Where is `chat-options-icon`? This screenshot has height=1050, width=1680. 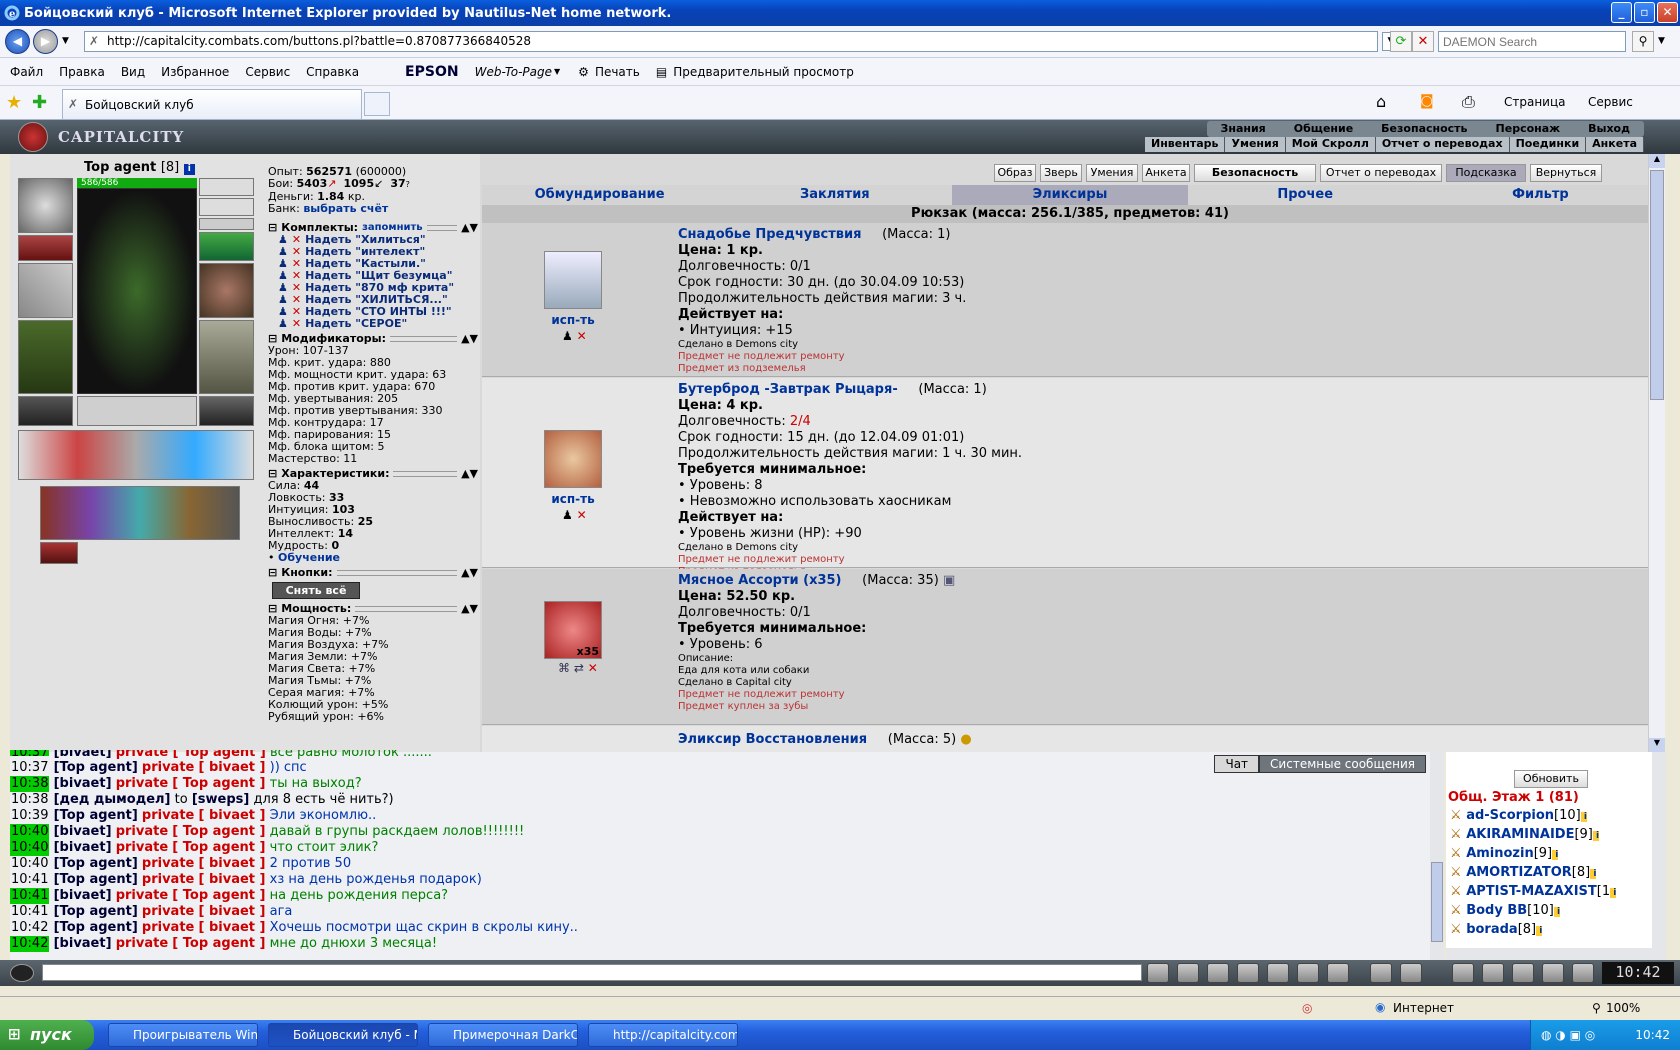
chat-options-icon is located at coordinates (22, 973).